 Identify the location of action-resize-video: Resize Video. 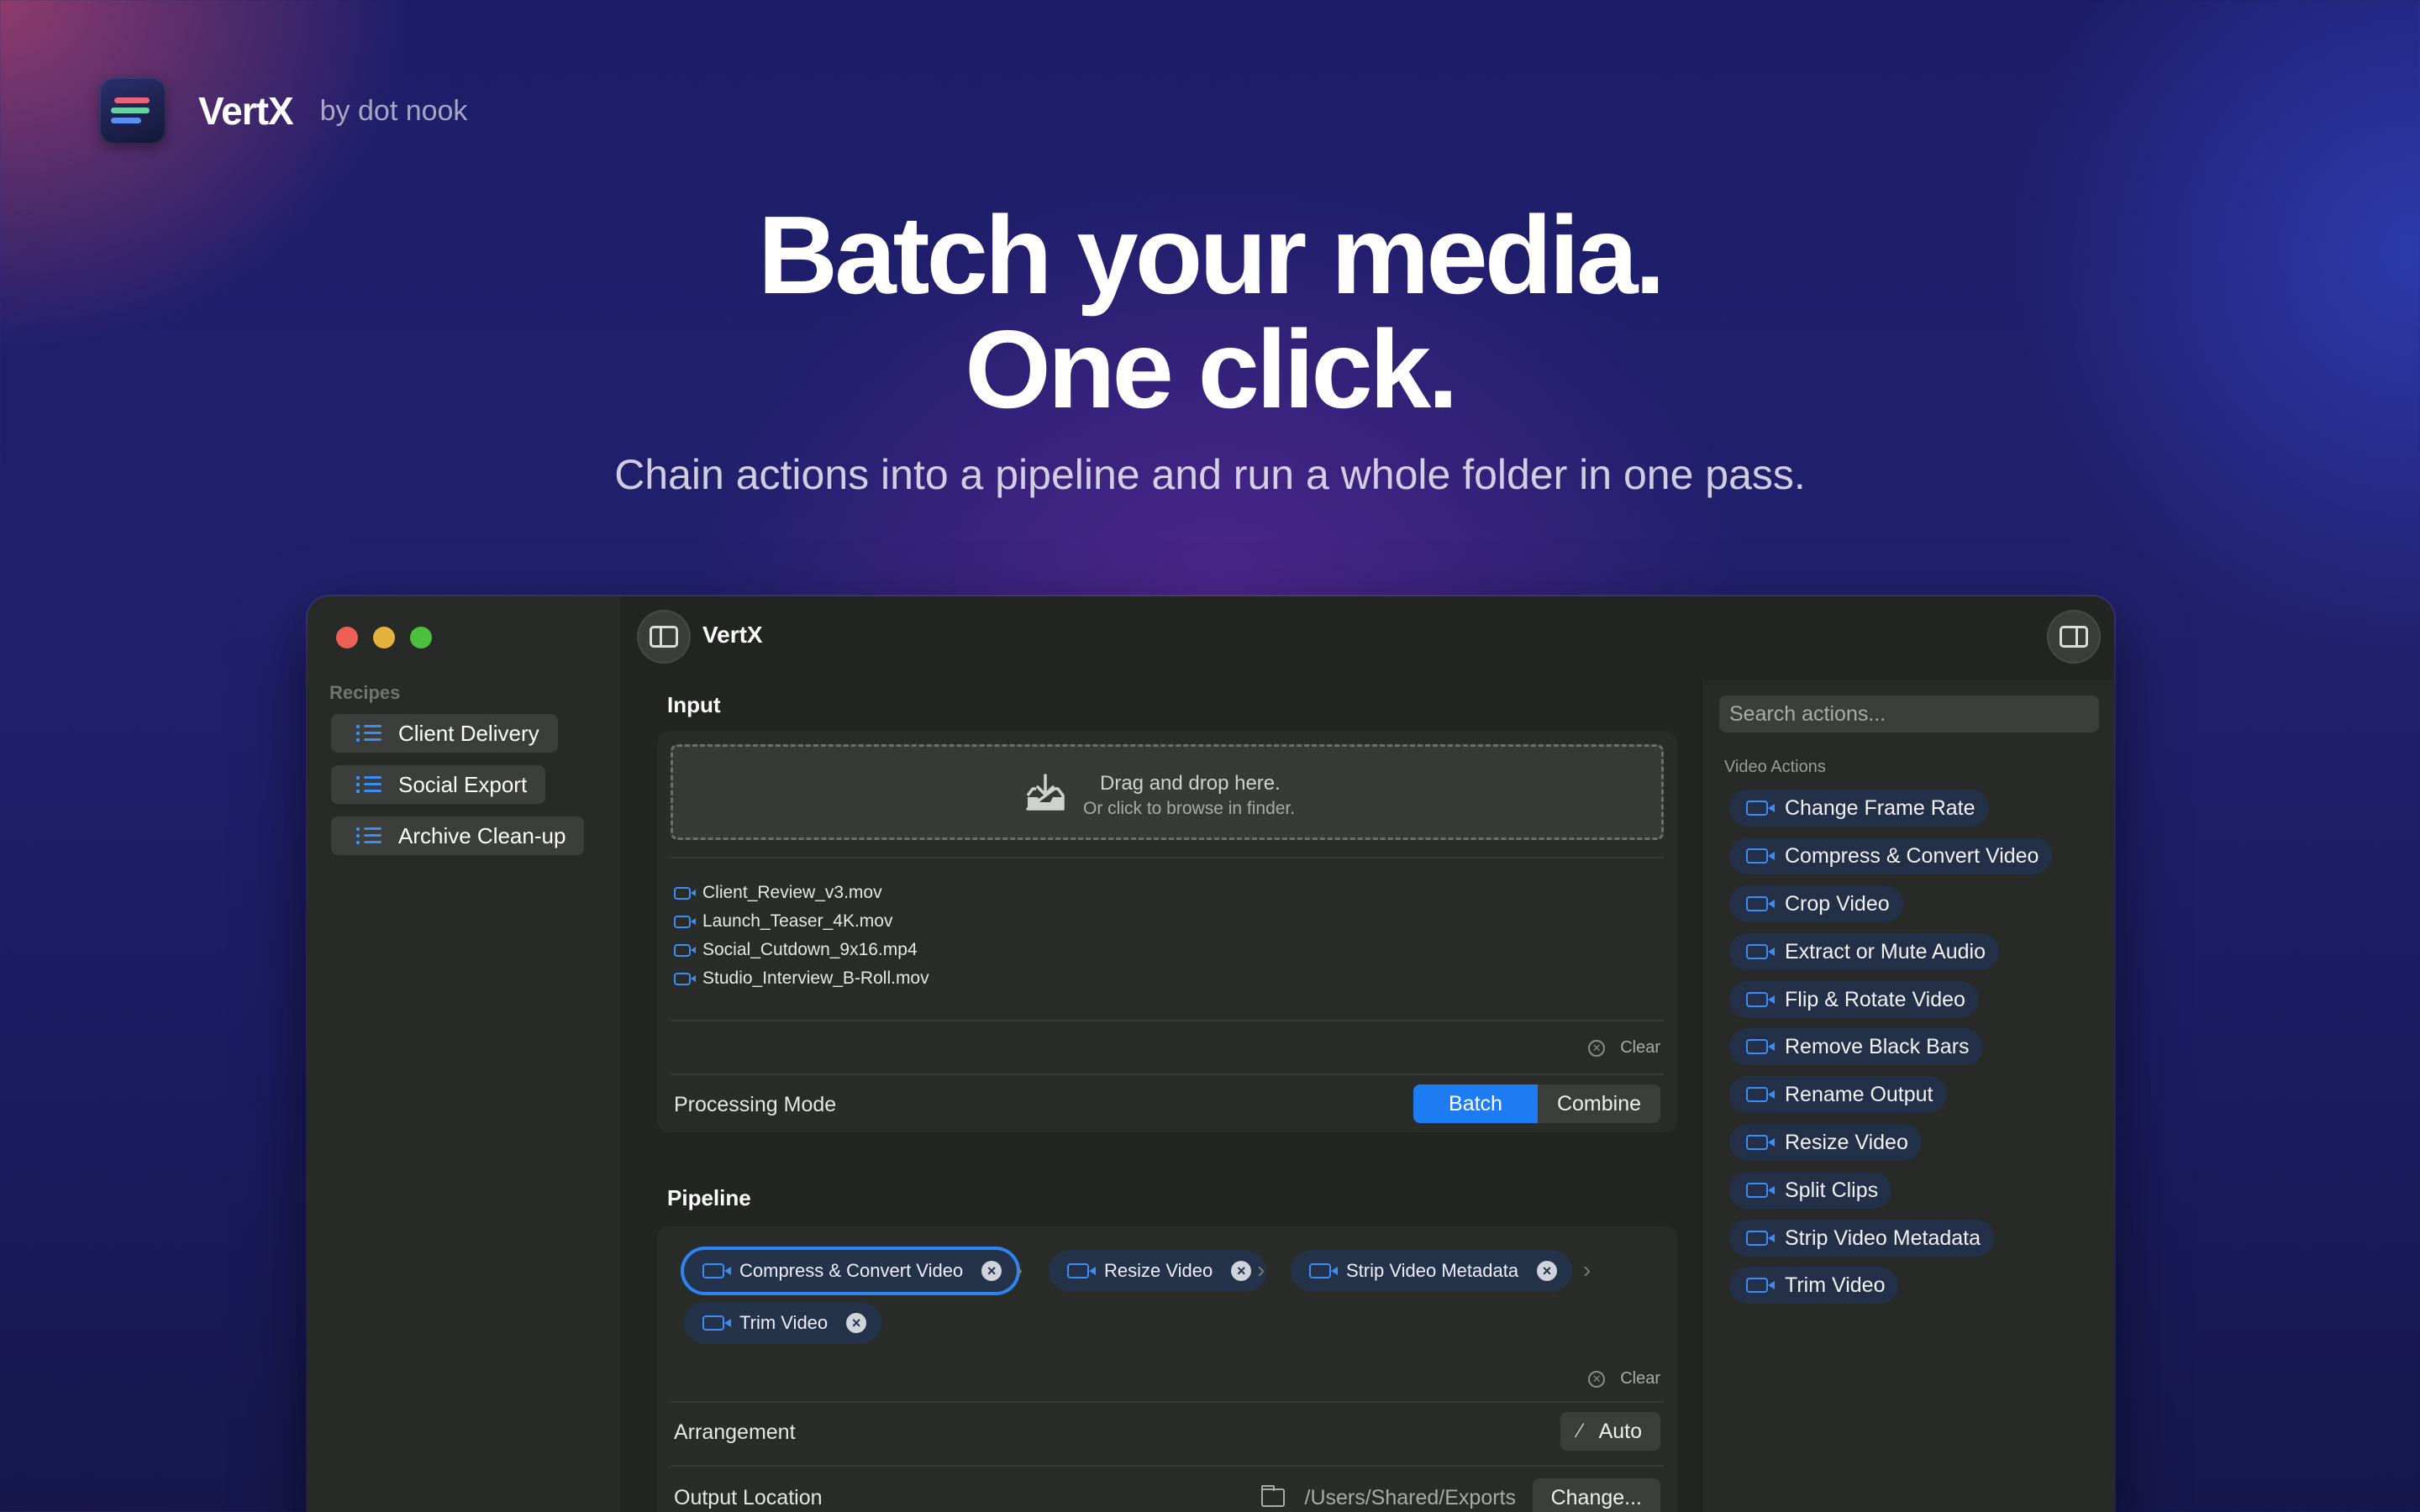
(1825, 1142).